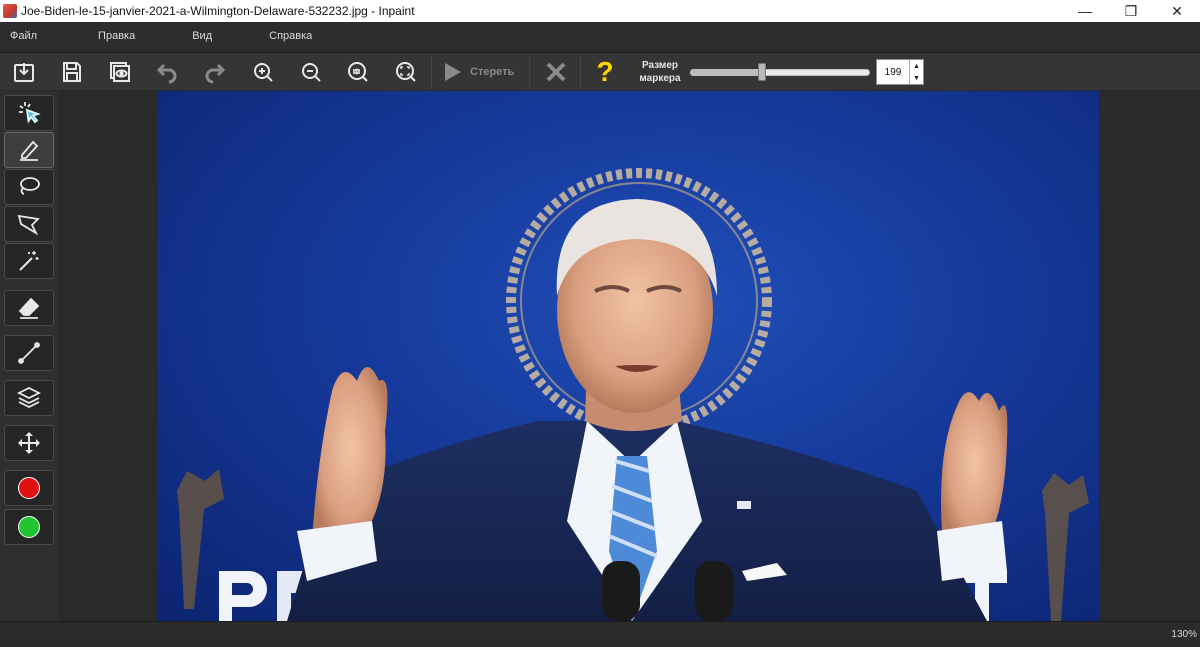 The image size is (1200, 647). I want to click on open-button, so click(24, 72).